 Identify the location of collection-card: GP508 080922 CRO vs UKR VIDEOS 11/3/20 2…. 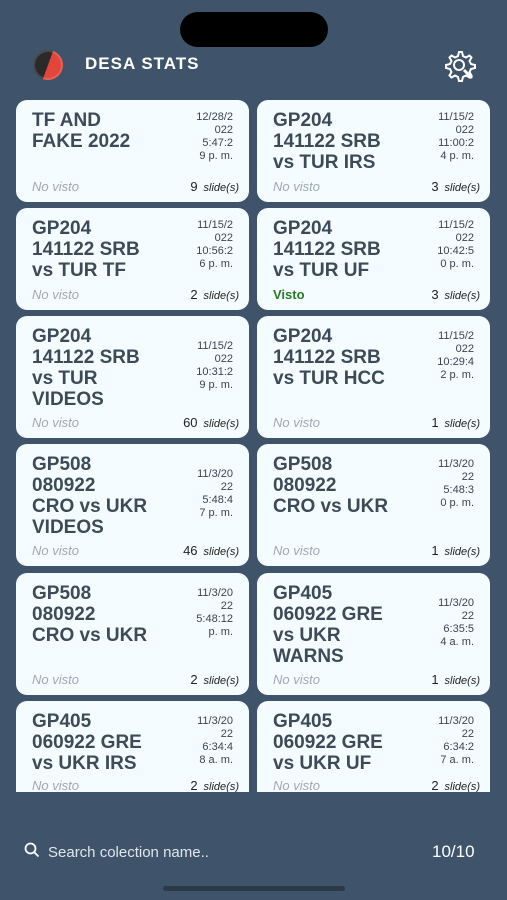
(132, 505).